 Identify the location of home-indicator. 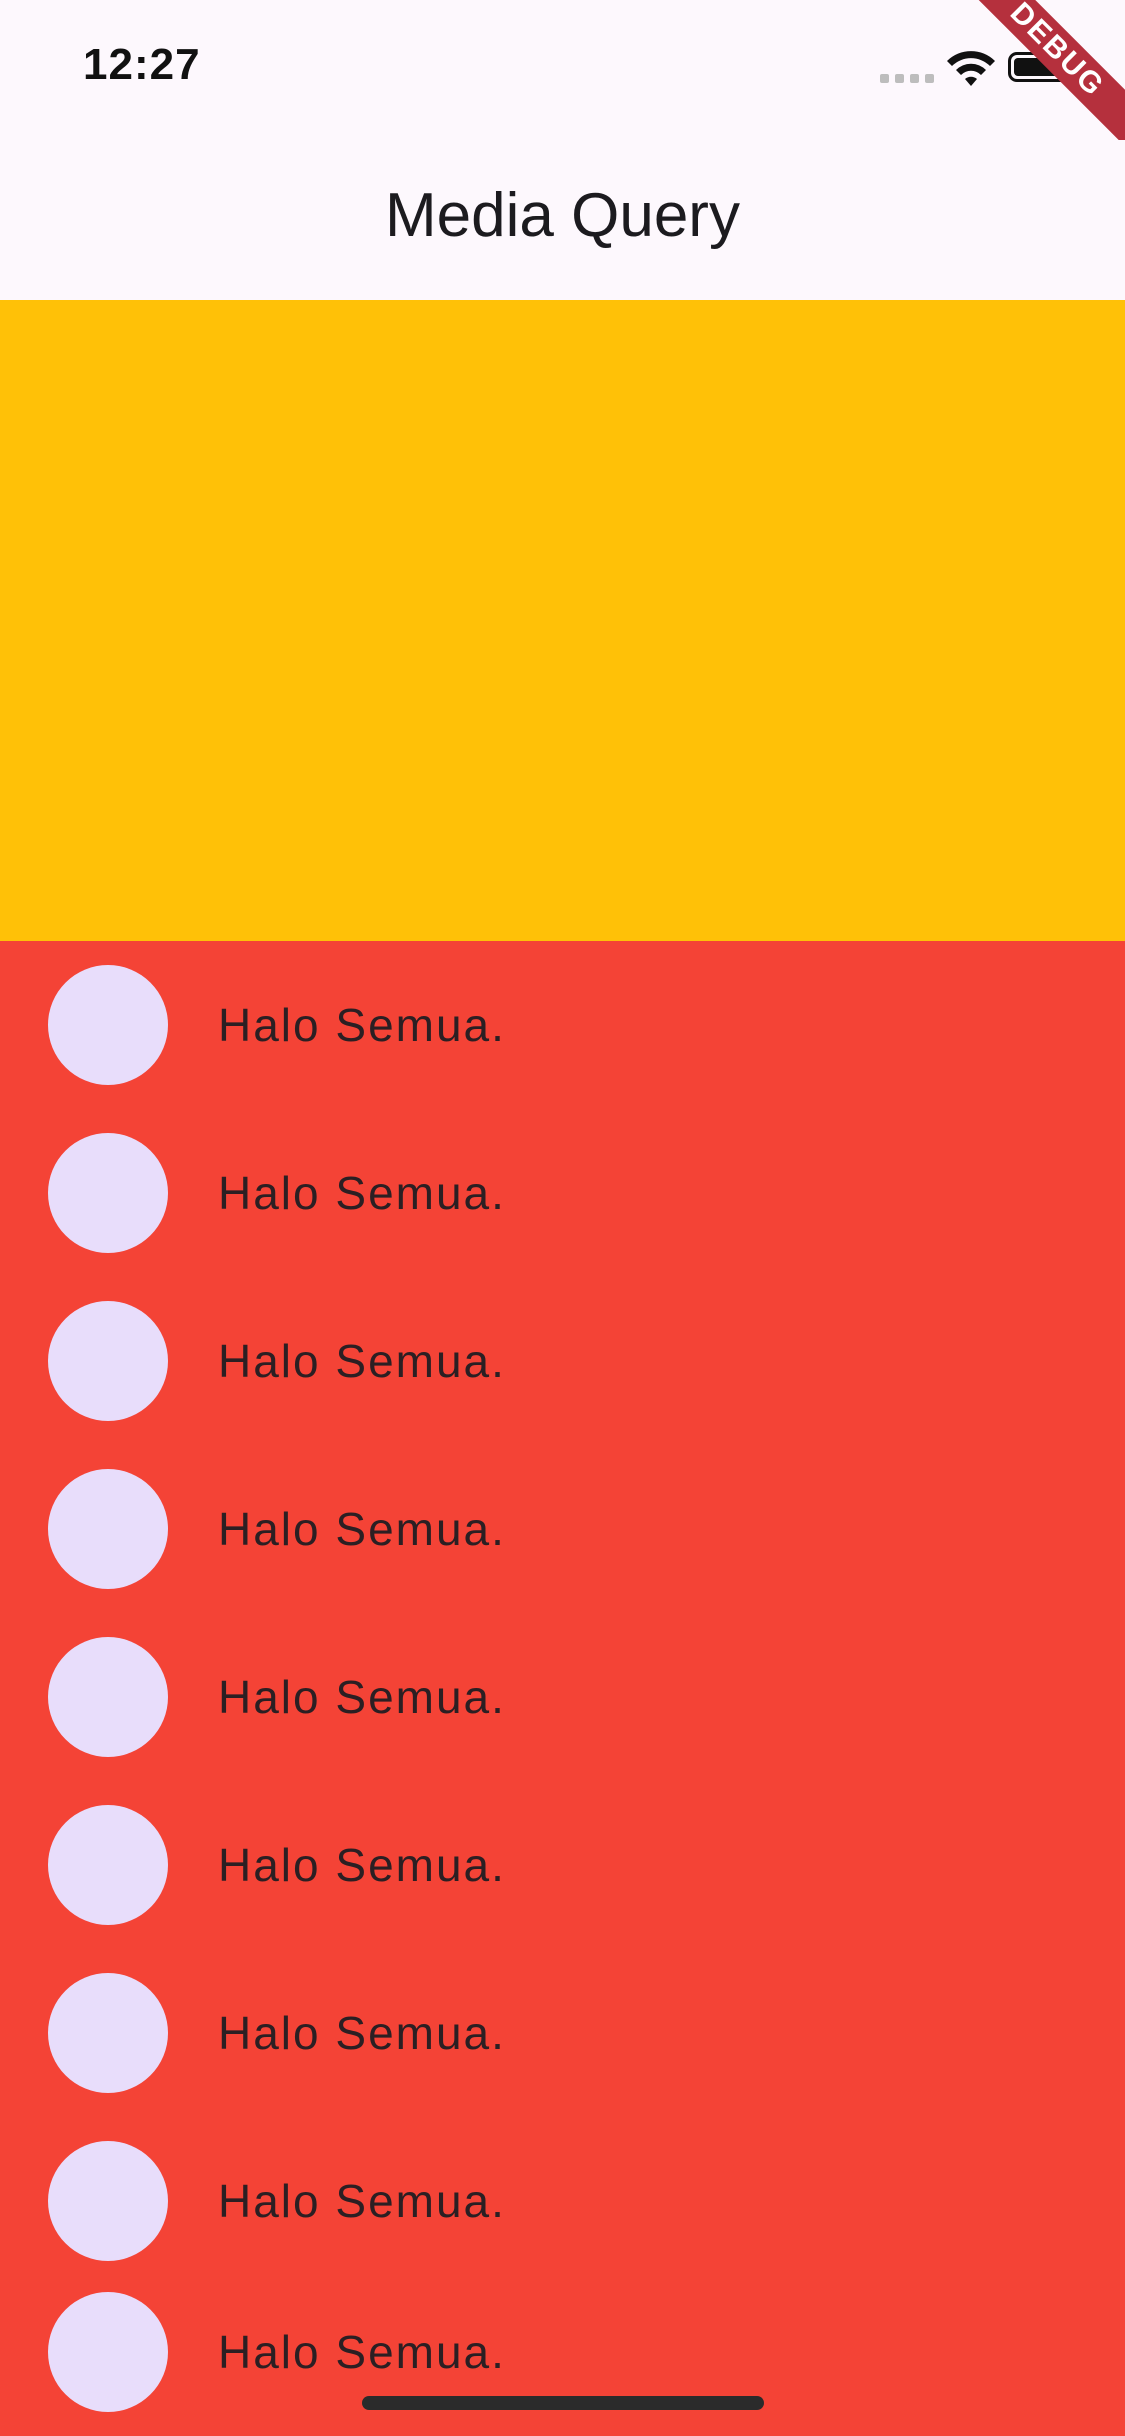
(563, 2403).